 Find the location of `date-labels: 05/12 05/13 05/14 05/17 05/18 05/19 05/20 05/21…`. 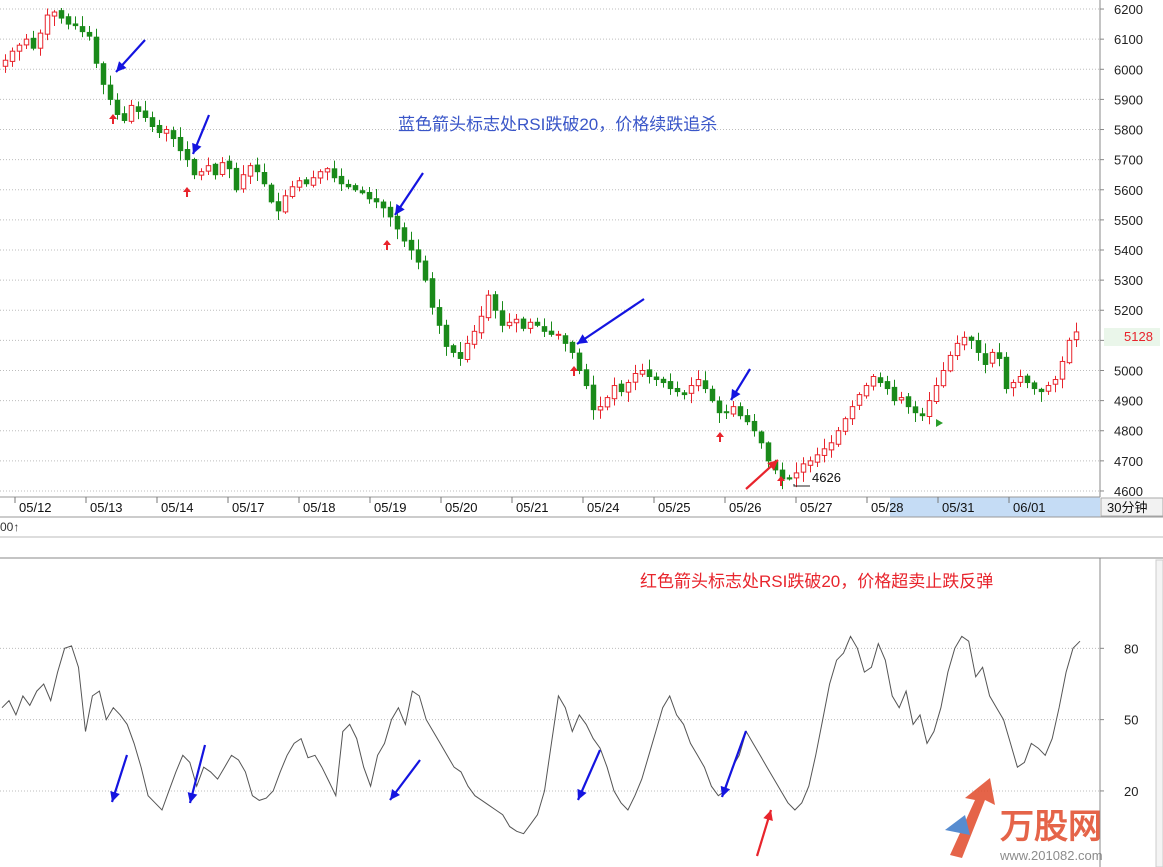

date-labels: 05/12 05/13 05/14 05/17 05/18 05/19 05/20 05/21… is located at coordinates (530, 506).